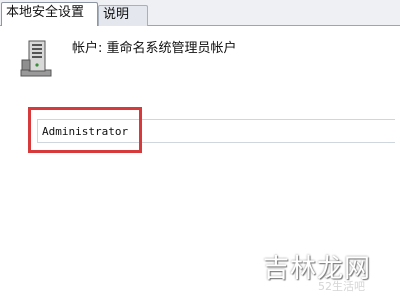 The image size is (400, 300). I want to click on watermark-subtext: 52生活吧, so click(341, 286).